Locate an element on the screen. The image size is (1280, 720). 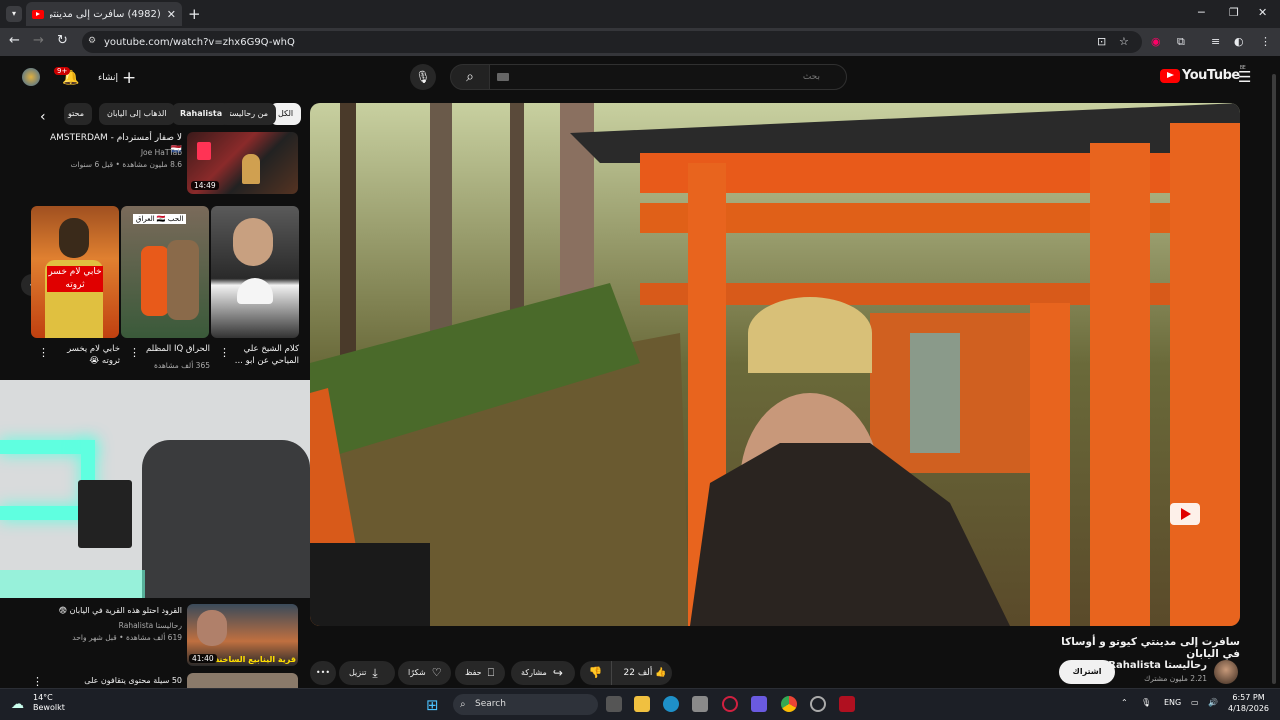
download-icon: ⤓ is located at coordinates (375, 673).